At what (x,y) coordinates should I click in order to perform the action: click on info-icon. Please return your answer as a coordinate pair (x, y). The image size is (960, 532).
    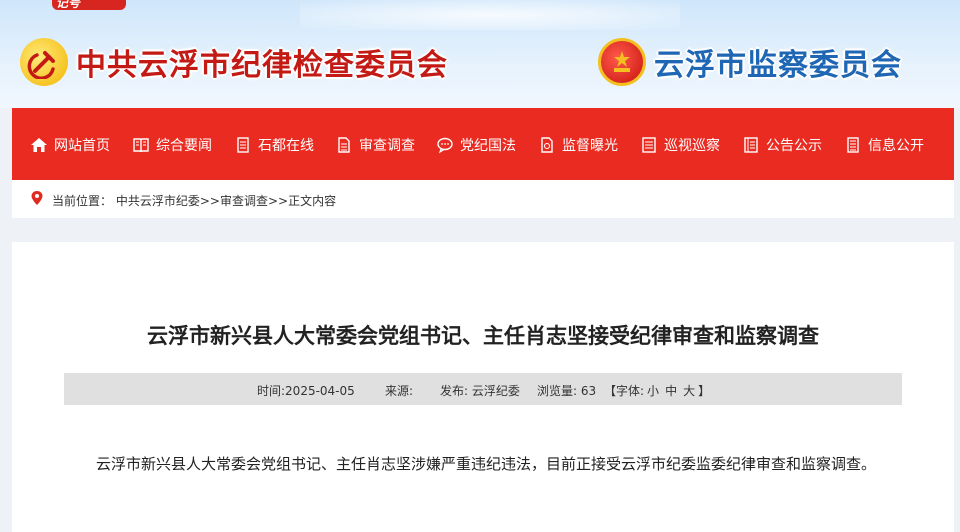
    Looking at the image, I should click on (853, 145).